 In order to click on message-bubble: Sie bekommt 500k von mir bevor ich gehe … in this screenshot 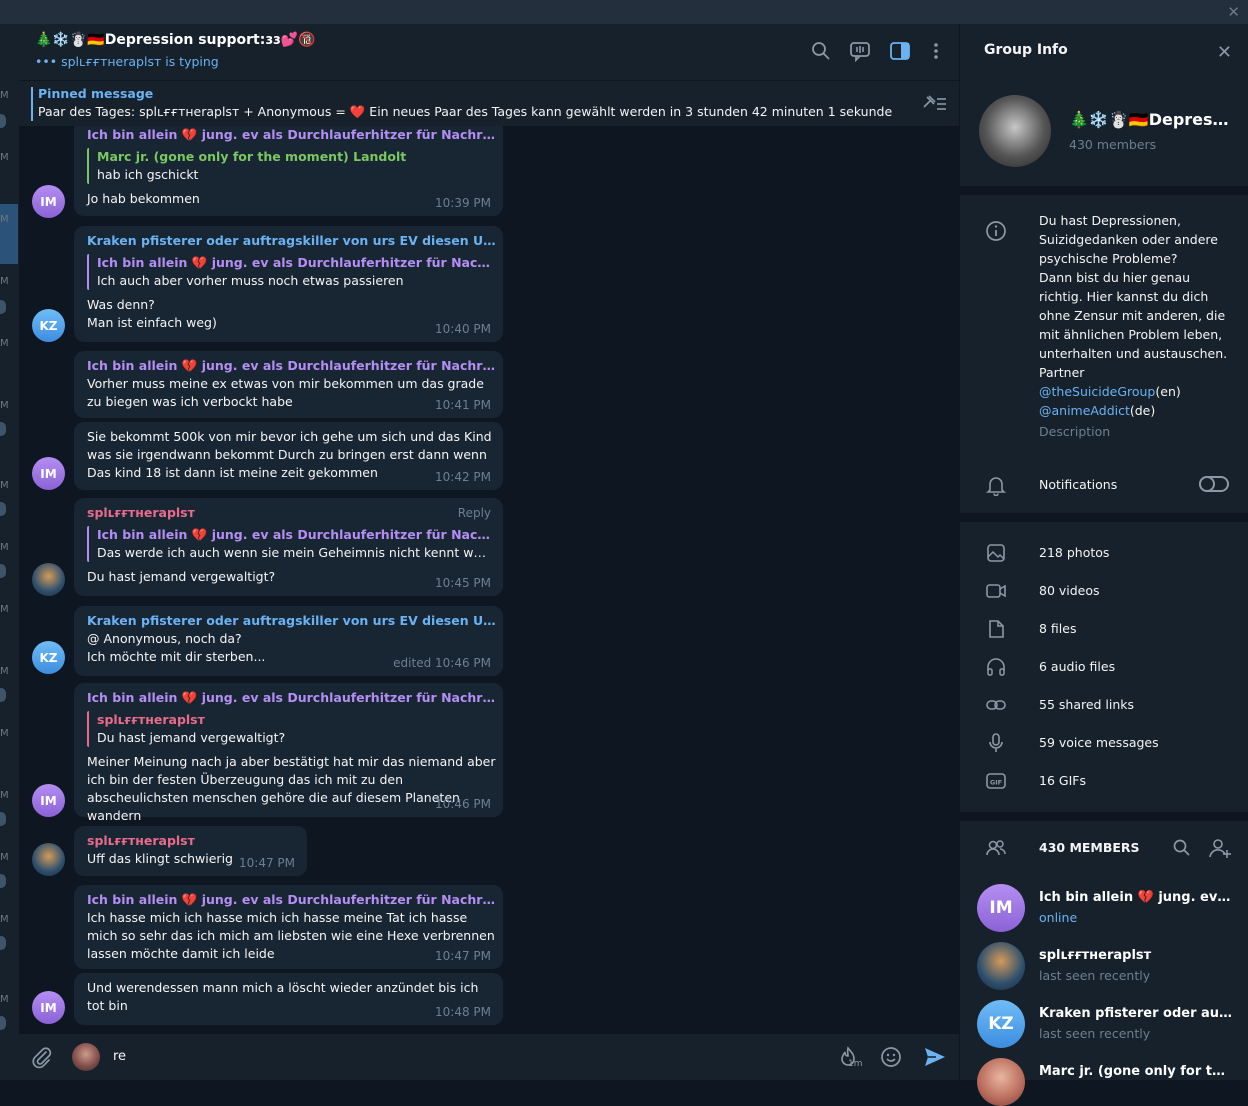, I will do `click(288, 456)`.